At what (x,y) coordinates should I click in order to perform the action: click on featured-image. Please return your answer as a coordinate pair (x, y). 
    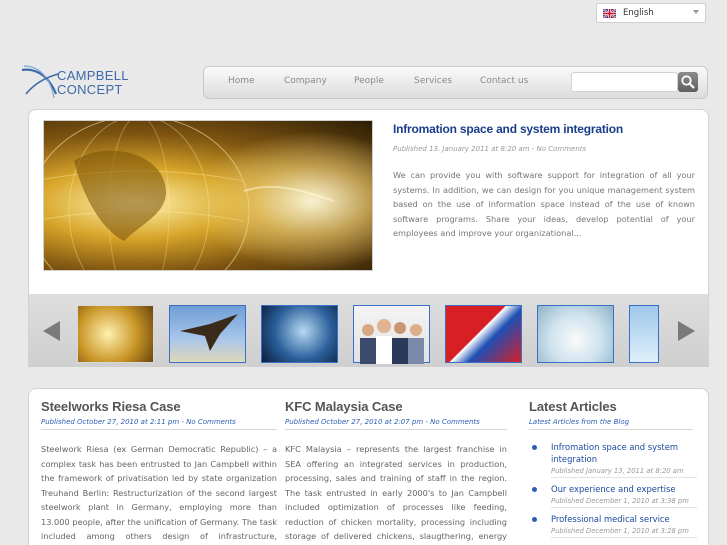
    Looking at the image, I should click on (208, 195).